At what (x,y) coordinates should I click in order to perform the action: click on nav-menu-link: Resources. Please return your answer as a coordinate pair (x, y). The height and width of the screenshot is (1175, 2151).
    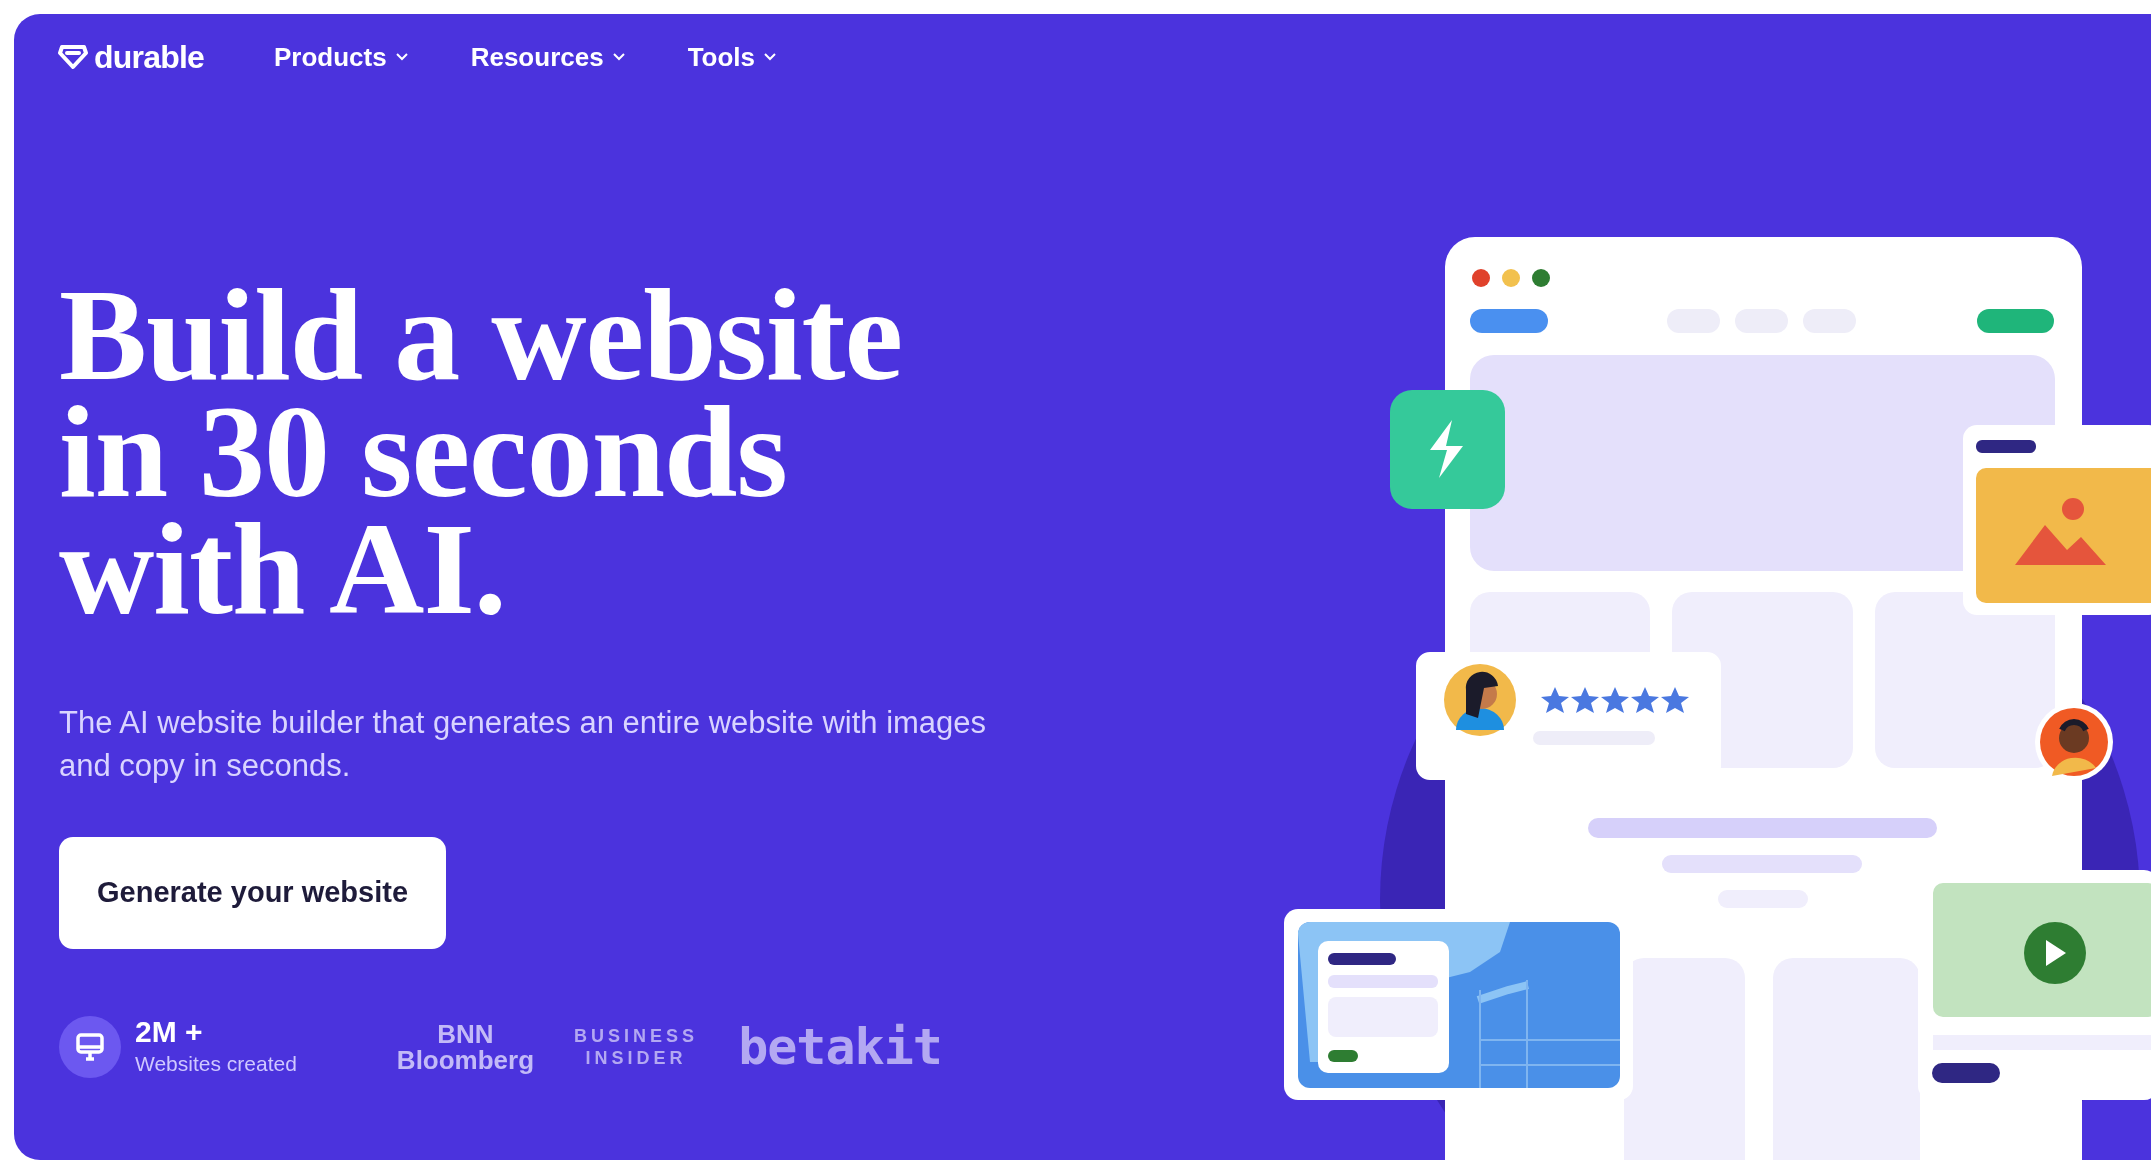
    Looking at the image, I should click on (548, 57).